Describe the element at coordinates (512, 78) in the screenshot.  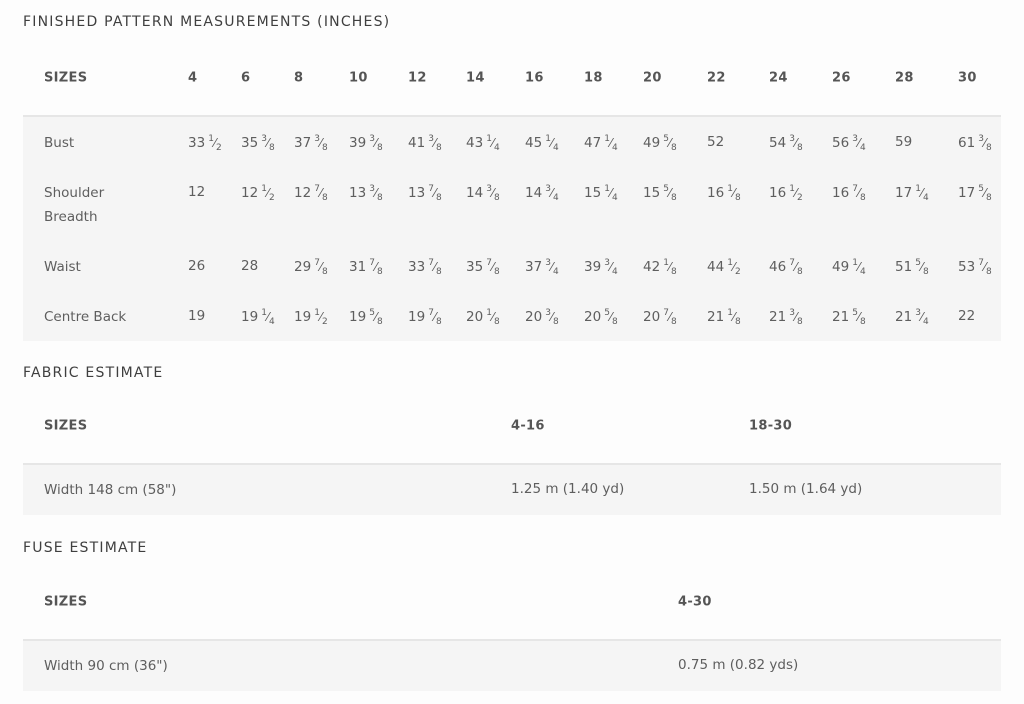
I see `measurements-header-row: SIZES 4 6 8 10 12 14 16 18 20 22 24 26 28 30` at that location.